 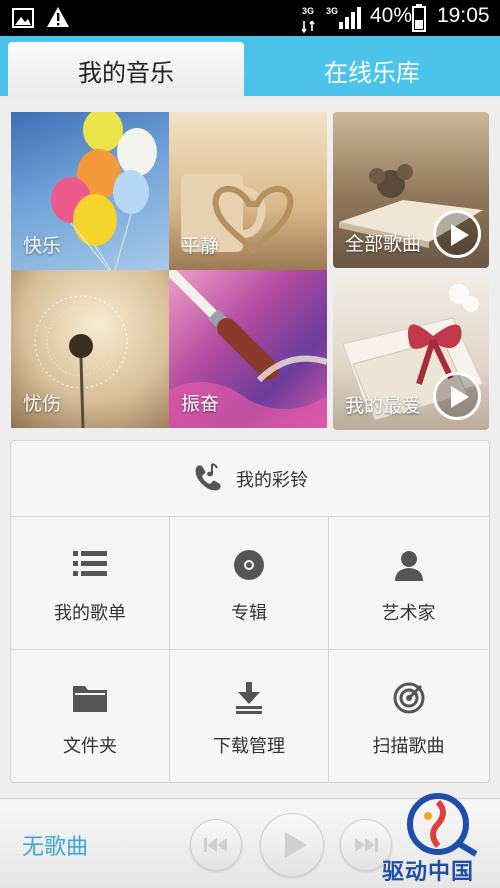 What do you see at coordinates (55, 845) in the screenshot?
I see `current-song-label: 无歌曲` at bounding box center [55, 845].